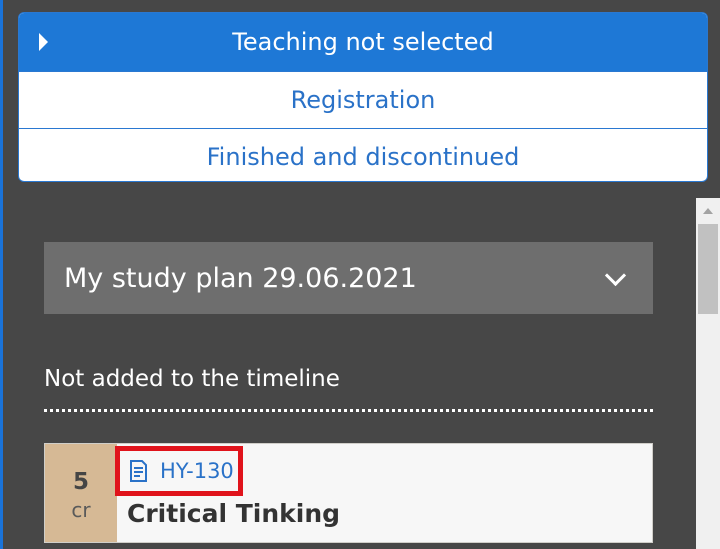 Image resolution: width=720 pixels, height=549 pixels. I want to click on course-code: HY-130, so click(197, 471).